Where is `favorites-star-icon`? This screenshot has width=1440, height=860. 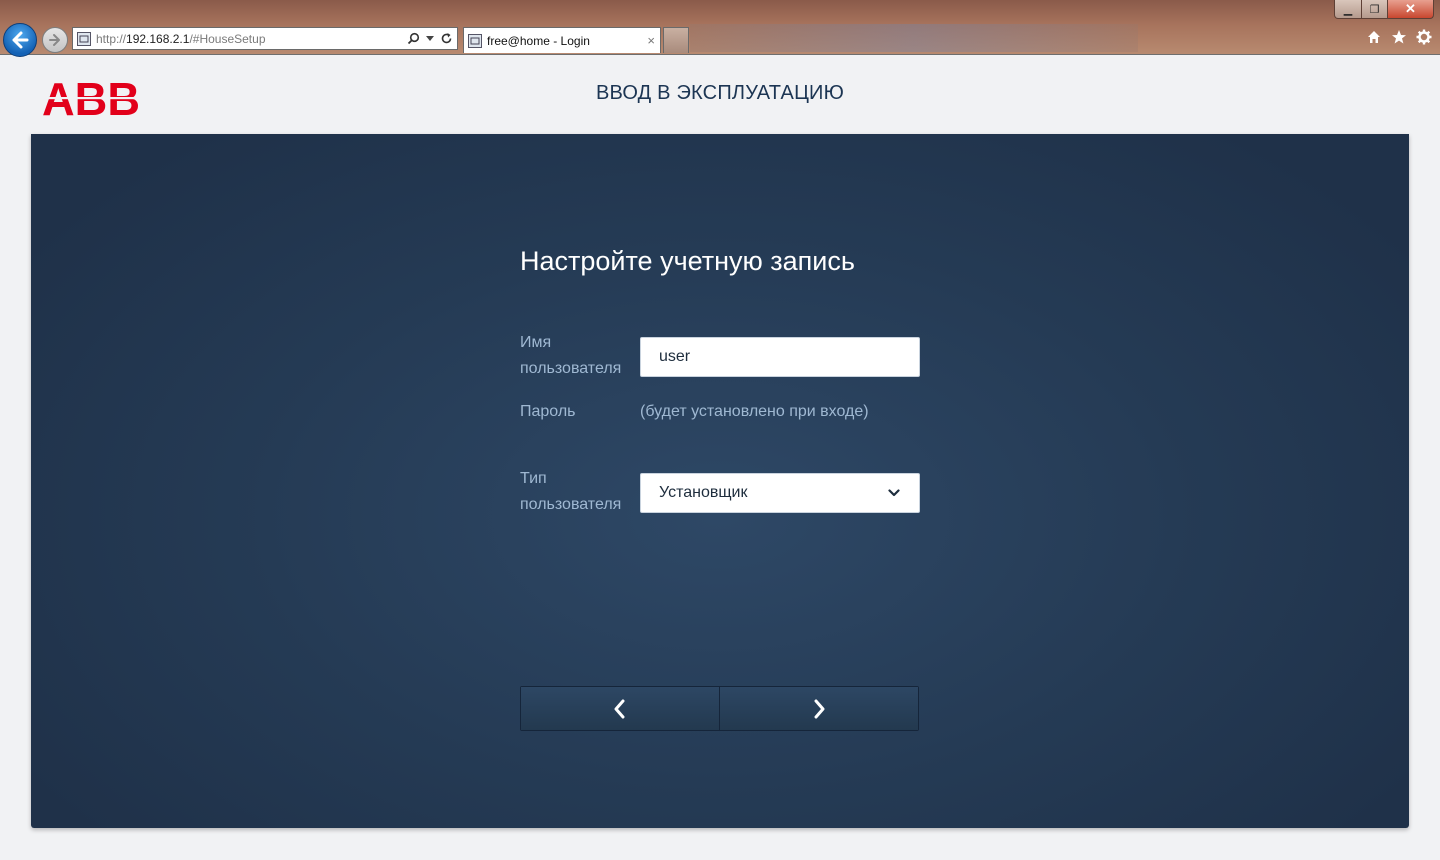 favorites-star-icon is located at coordinates (1398, 36).